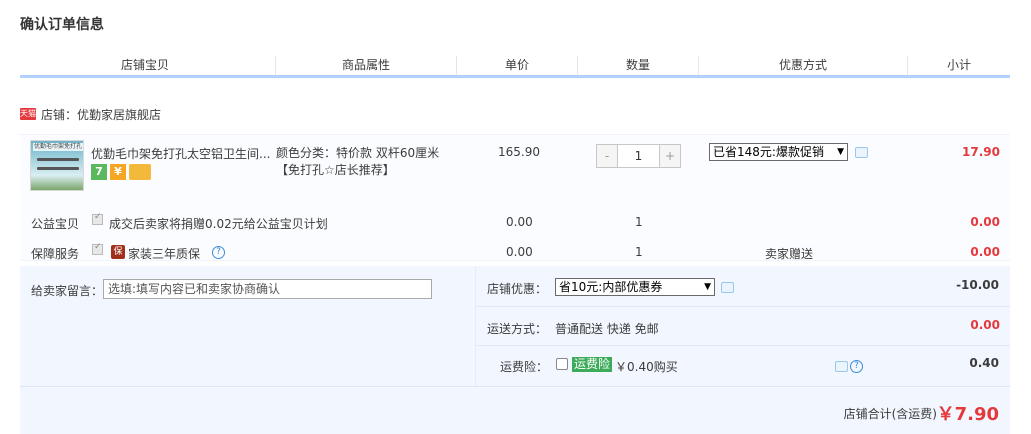 The image size is (1031, 434). I want to click on item-discount-select: 已省148元:爆款促销 ▼, so click(778, 152).